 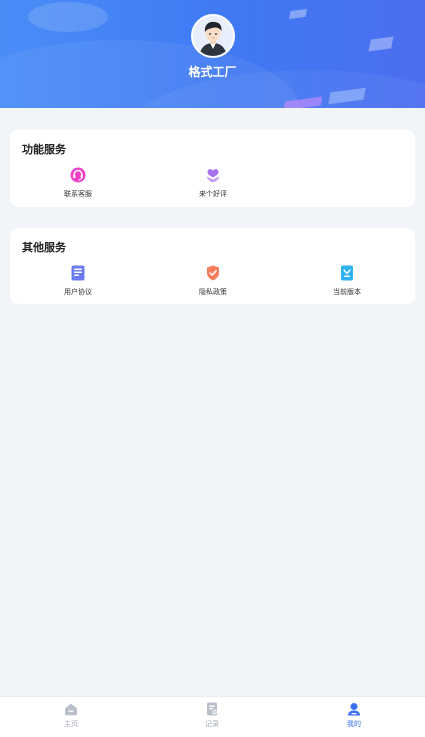 I want to click on item-label: 联系客服, so click(x=78, y=194).